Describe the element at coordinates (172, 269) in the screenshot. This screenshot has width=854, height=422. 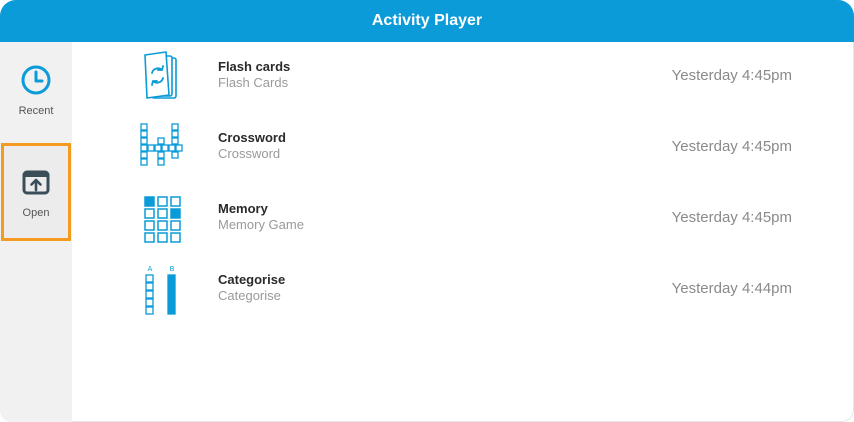
I see `svg-text: B` at that location.